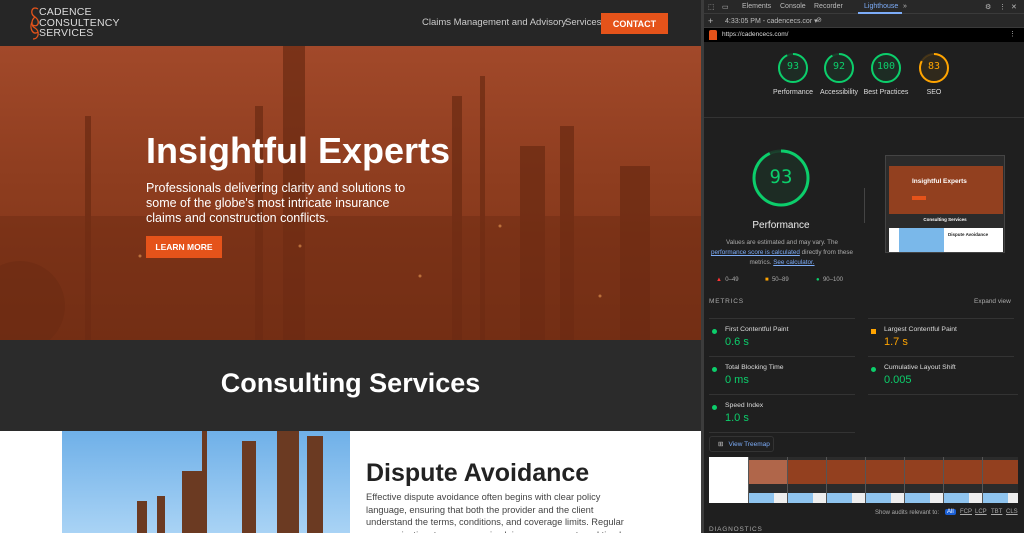 The width and height of the screenshot is (1024, 533). I want to click on hero-title: Insightful Experts, so click(298, 150).